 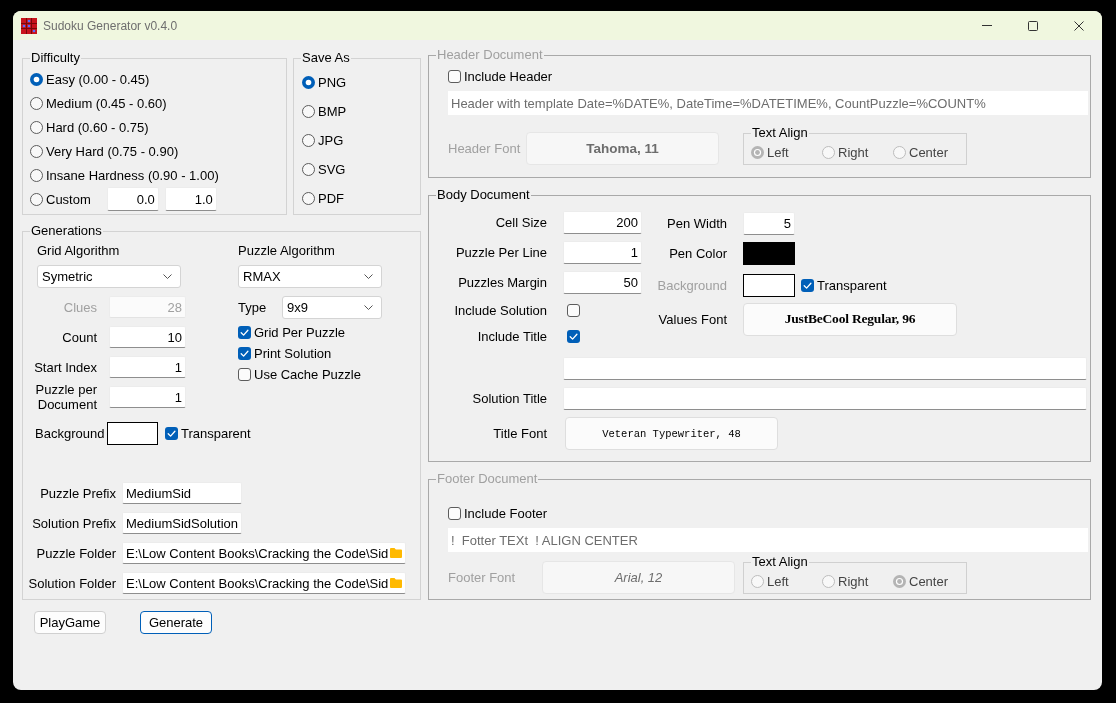 What do you see at coordinates (182, 493) in the screenshot?
I see `text-field: MediumSid` at bounding box center [182, 493].